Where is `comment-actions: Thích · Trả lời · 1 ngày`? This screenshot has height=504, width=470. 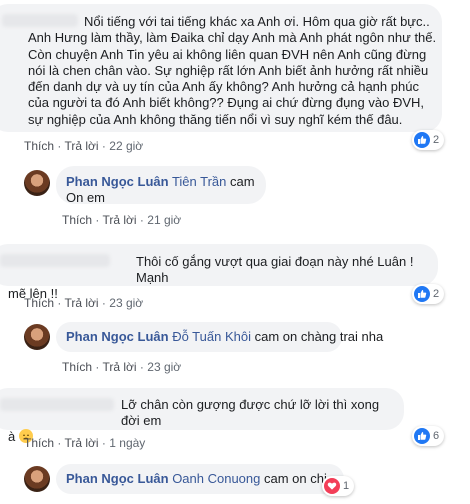 comment-actions: Thích · Trả lời · 1 ngày is located at coordinates (85, 443).